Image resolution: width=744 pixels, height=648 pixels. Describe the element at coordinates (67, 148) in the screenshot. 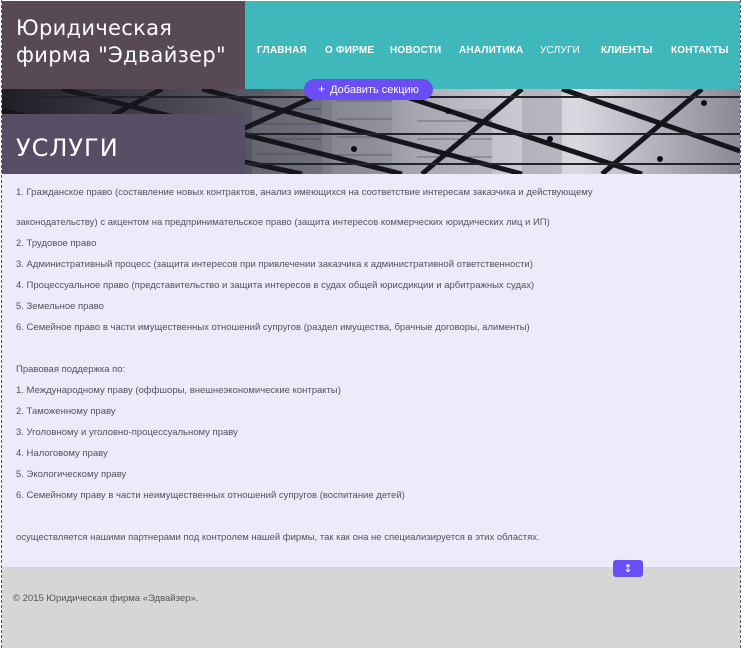

I see `page-title: УСЛУГИ` at that location.